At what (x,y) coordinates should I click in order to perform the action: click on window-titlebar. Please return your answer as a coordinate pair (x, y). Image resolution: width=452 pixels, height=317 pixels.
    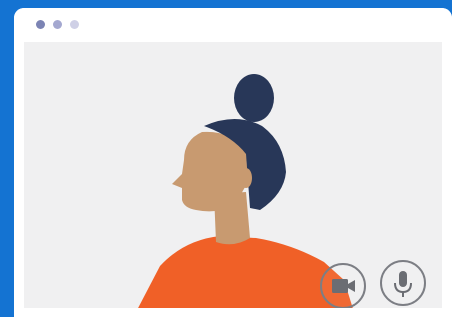
    Looking at the image, I should click on (233, 25).